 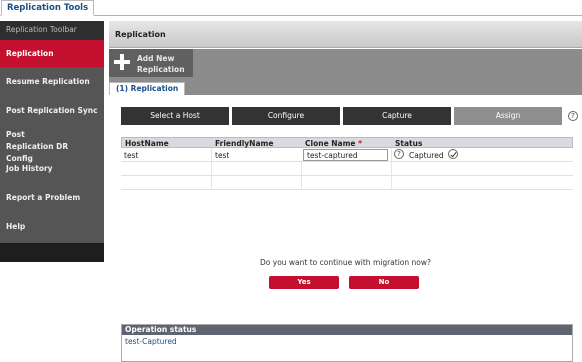 I want to click on add-new-replication-button: Add New Replication, so click(x=151, y=63).